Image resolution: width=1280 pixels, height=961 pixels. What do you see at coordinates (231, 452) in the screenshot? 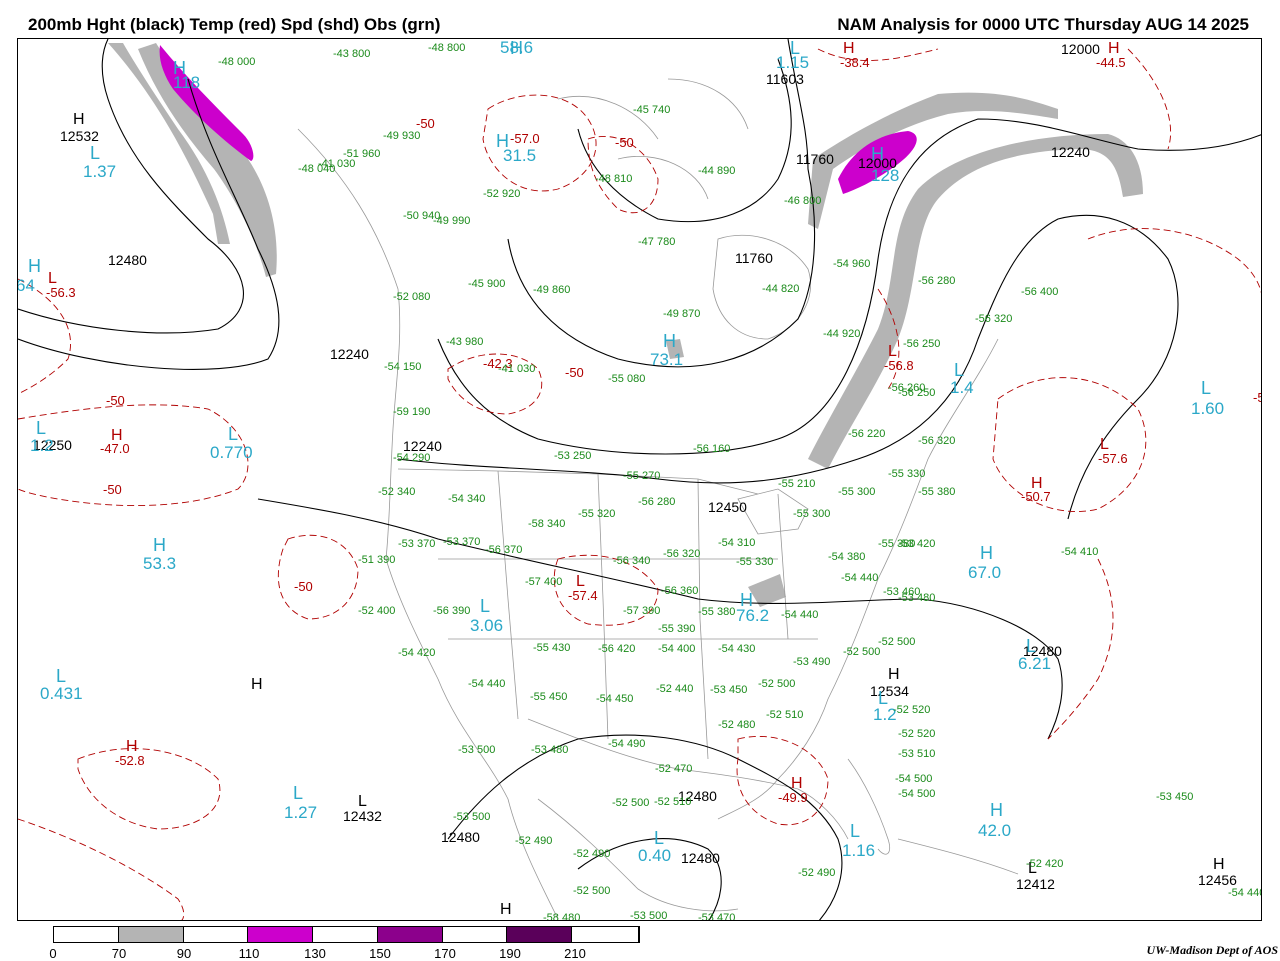
I see `speed-low-value: 0.770` at bounding box center [231, 452].